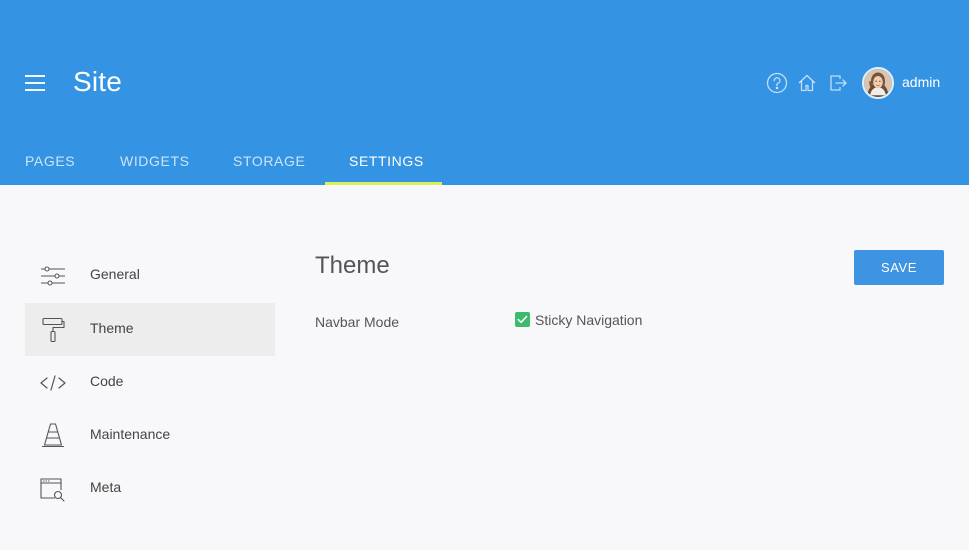  Describe the element at coordinates (386, 164) in the screenshot. I see `tab-settings: SETTINGS` at that location.